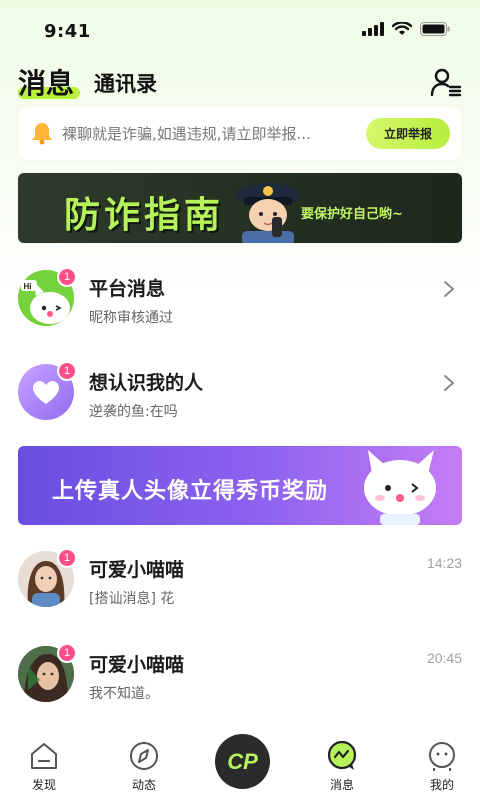 The width and height of the screenshot is (480, 800). I want to click on nav-messages: 消息, so click(342, 768).